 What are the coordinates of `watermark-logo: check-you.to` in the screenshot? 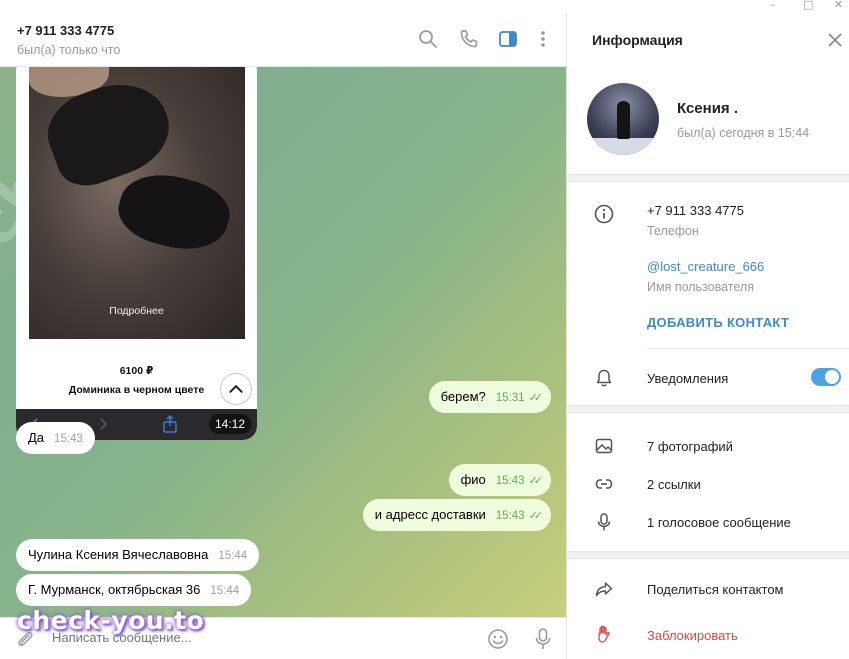 It's located at (111, 620).